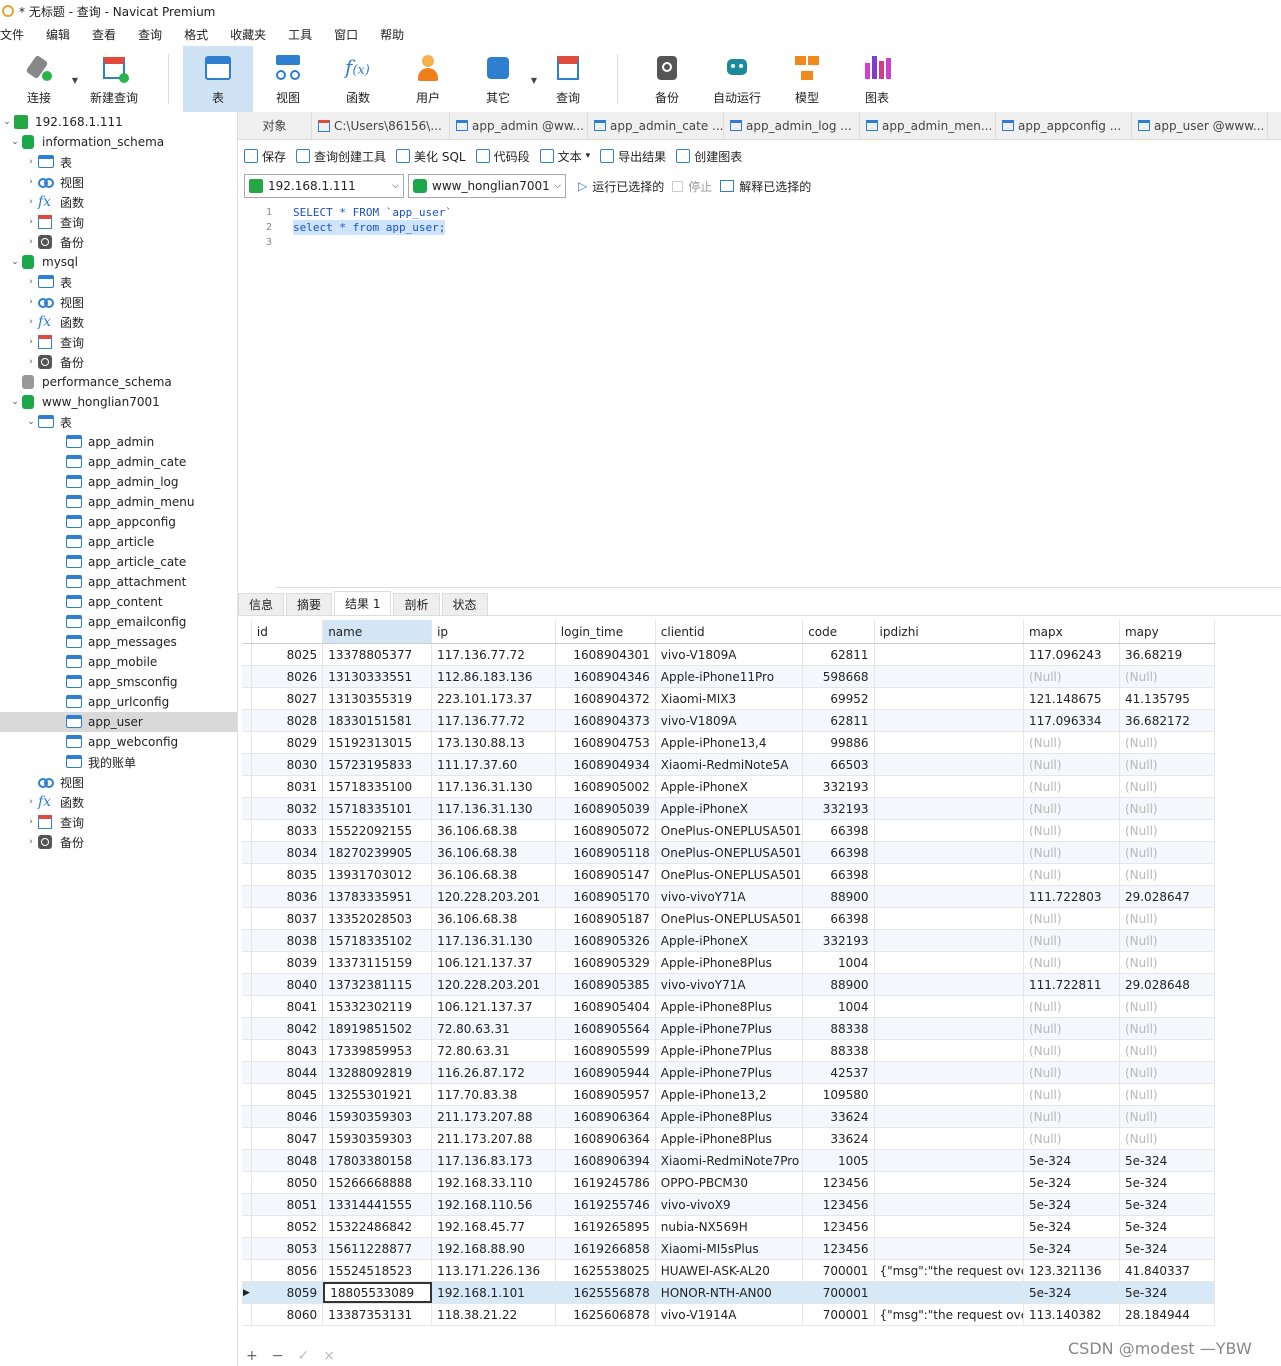  I want to click on cell-mapx: 123.321136, so click(1072, 1270).